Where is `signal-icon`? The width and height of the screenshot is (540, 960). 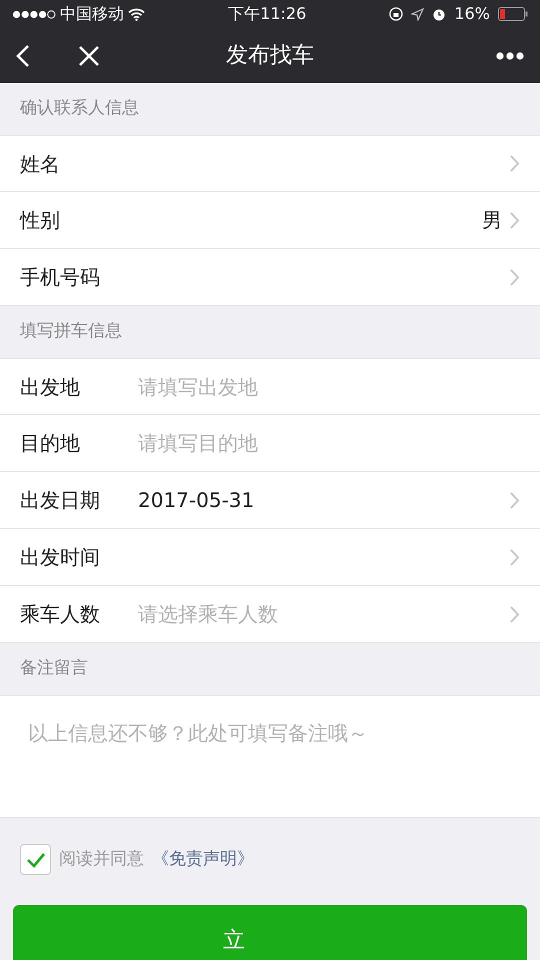
signal-icon is located at coordinates (34, 14).